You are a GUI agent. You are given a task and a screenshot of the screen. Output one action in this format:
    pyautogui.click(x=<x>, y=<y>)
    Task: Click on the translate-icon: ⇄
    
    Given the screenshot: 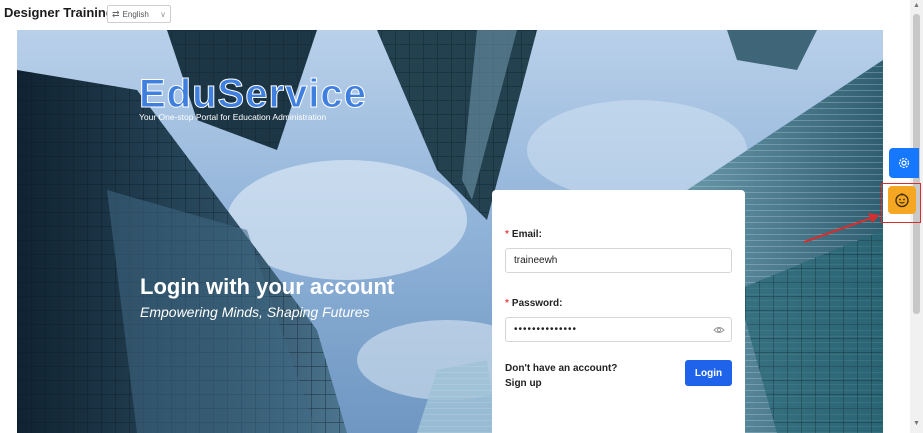 What is the action you would take?
    pyautogui.click(x=116, y=13)
    